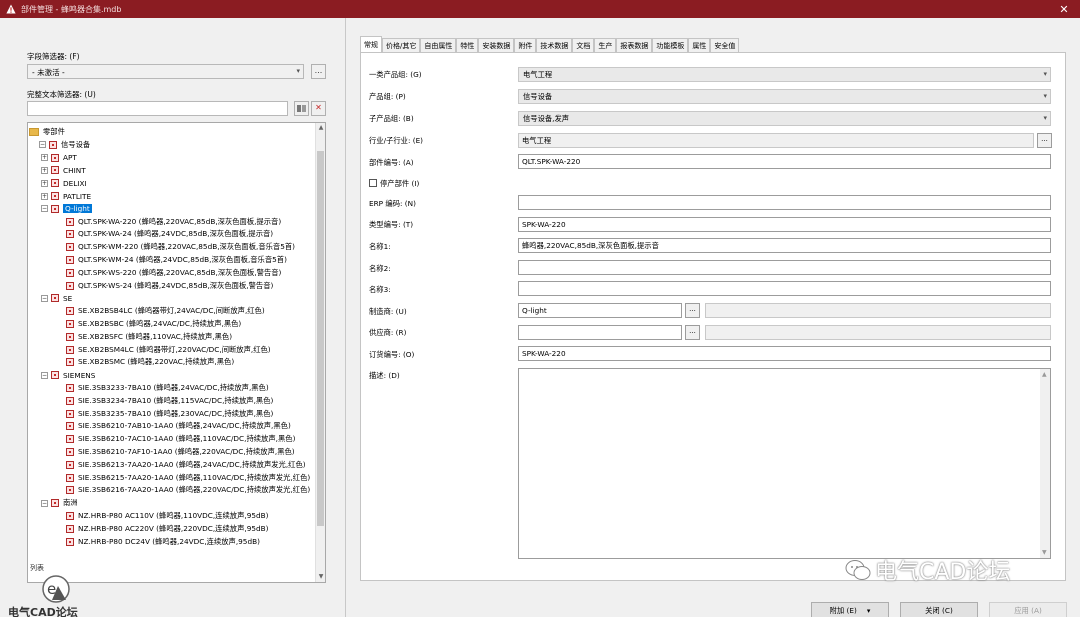  Describe the element at coordinates (784, 353) in the screenshot. I see `order-field: SPK-WA-220` at that location.